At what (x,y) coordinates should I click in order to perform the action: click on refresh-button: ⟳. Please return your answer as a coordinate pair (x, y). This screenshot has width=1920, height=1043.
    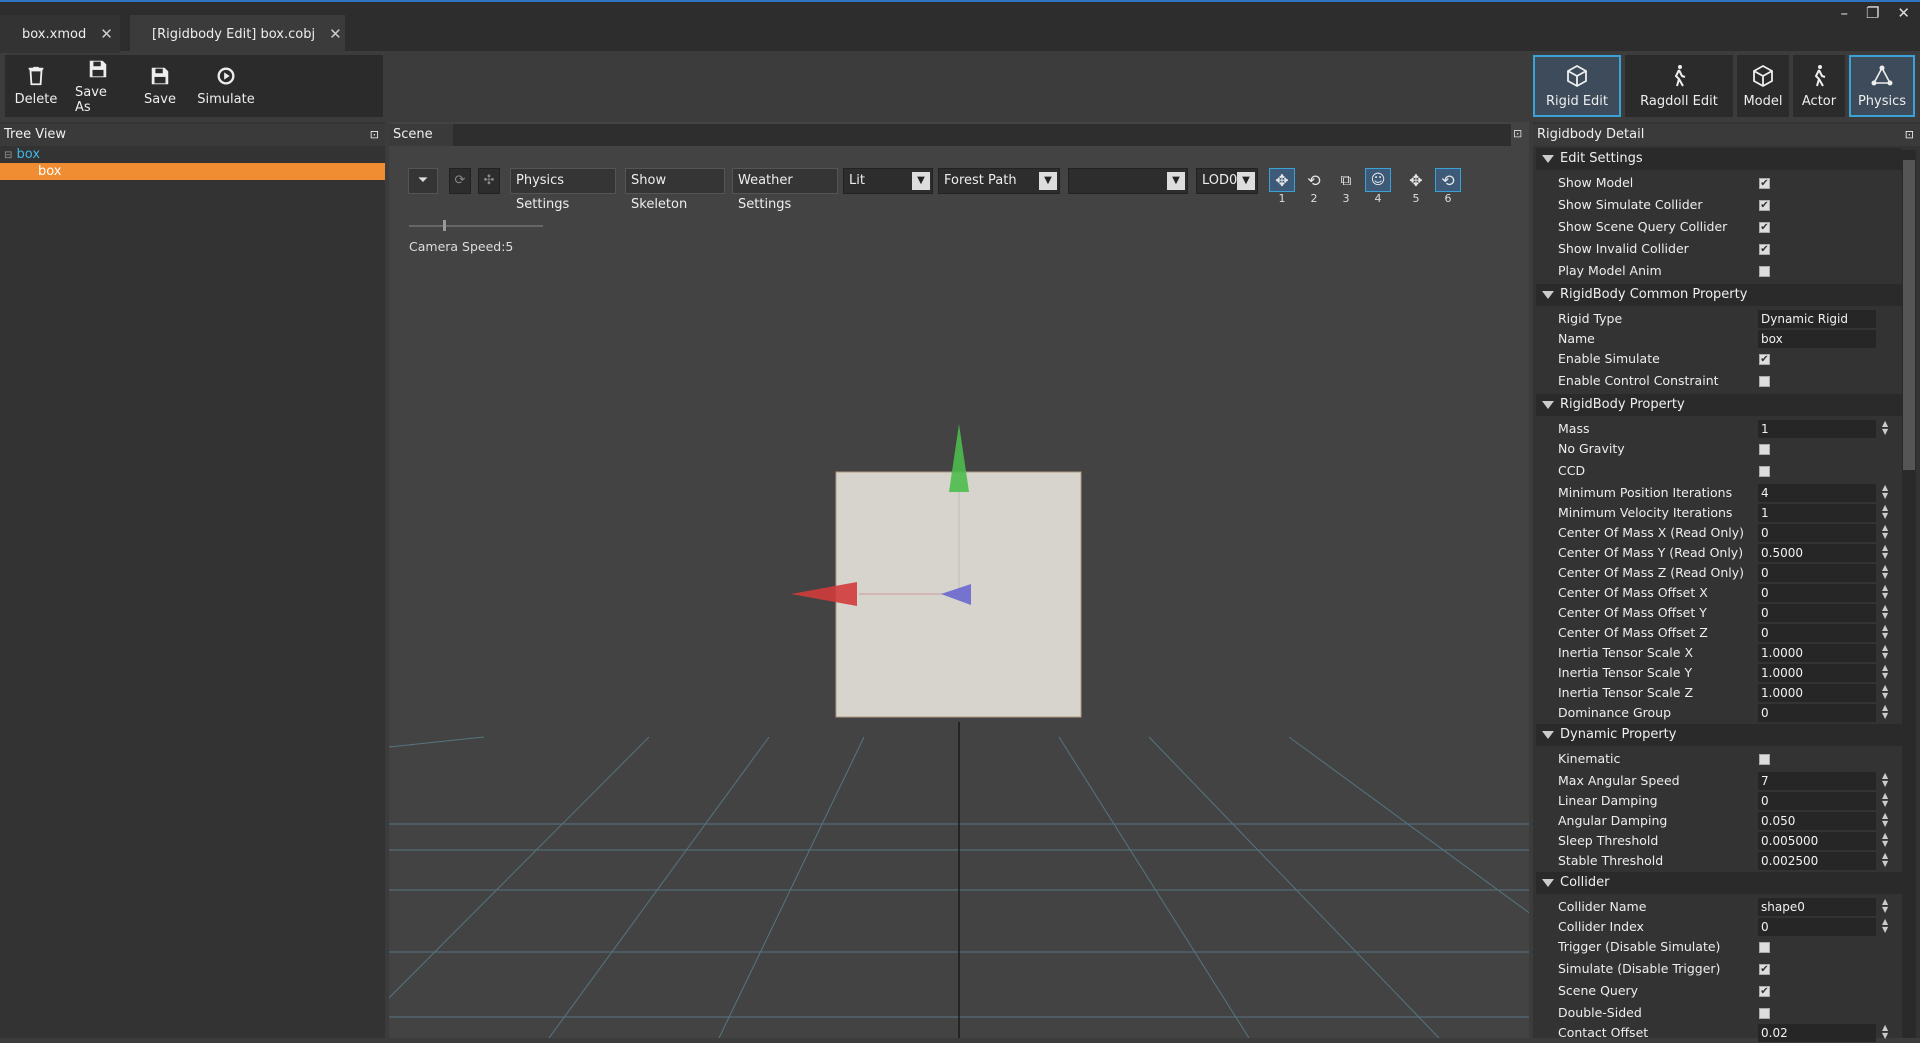
    Looking at the image, I should click on (460, 181).